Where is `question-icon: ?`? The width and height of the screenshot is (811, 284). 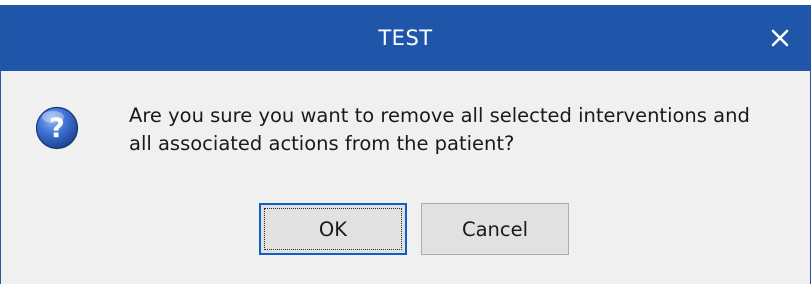
question-icon: ? is located at coordinates (57, 128).